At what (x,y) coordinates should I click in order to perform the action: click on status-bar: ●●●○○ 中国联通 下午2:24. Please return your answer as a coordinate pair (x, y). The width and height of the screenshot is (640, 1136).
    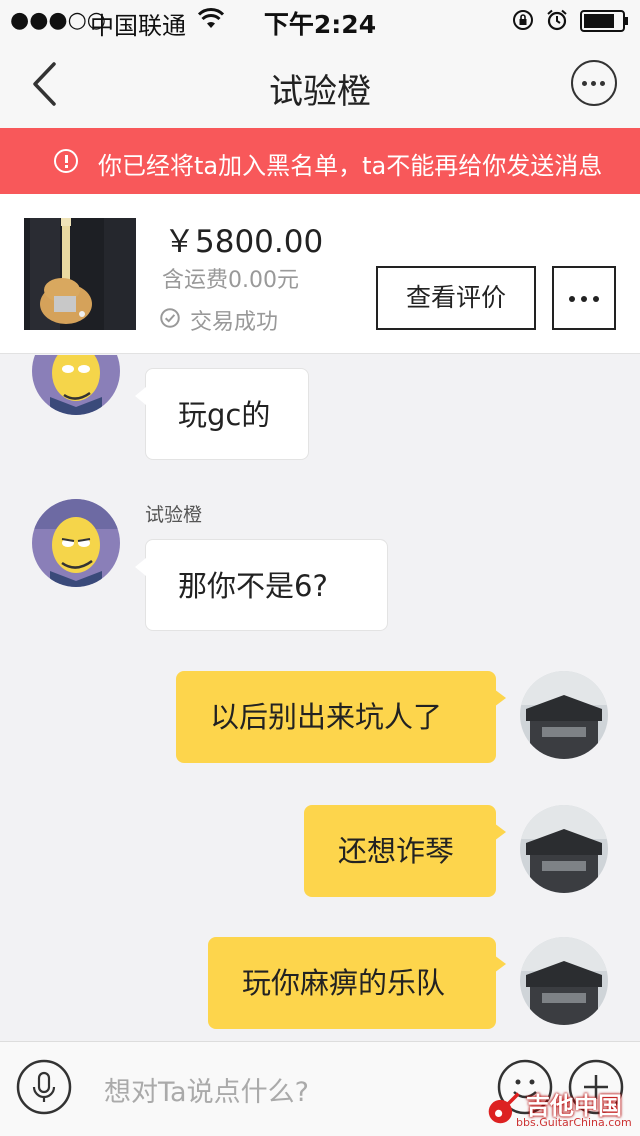
    Looking at the image, I should click on (320, 20).